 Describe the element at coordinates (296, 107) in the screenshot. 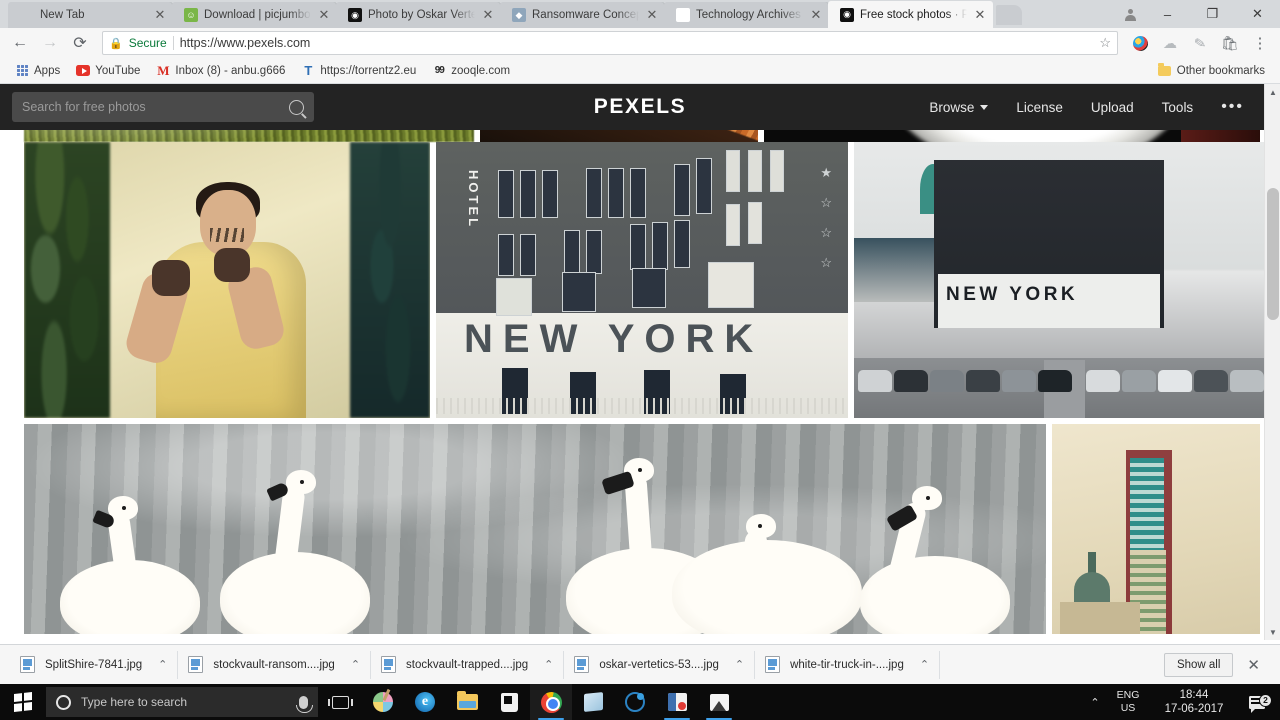

I see `search-icon` at that location.